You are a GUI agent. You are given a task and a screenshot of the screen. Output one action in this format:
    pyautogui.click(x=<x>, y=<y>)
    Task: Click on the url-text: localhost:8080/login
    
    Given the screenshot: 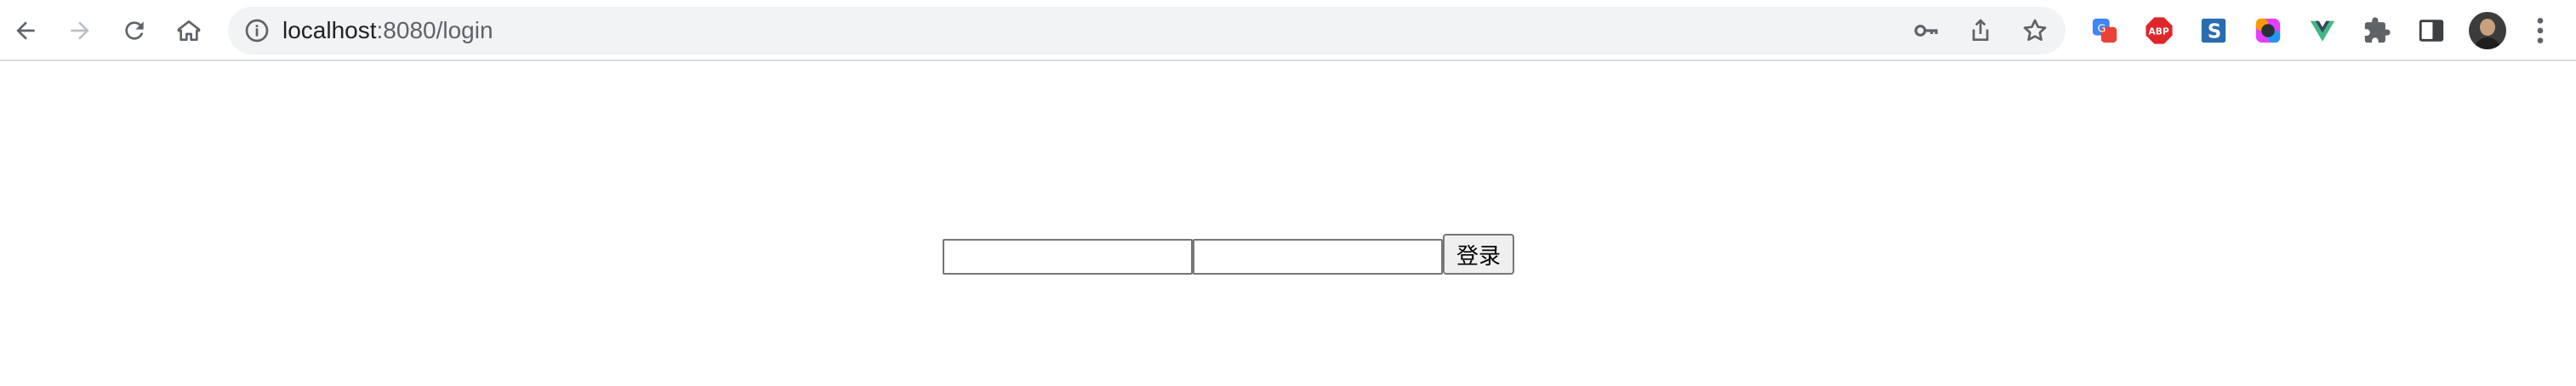 What is the action you would take?
    pyautogui.click(x=387, y=30)
    